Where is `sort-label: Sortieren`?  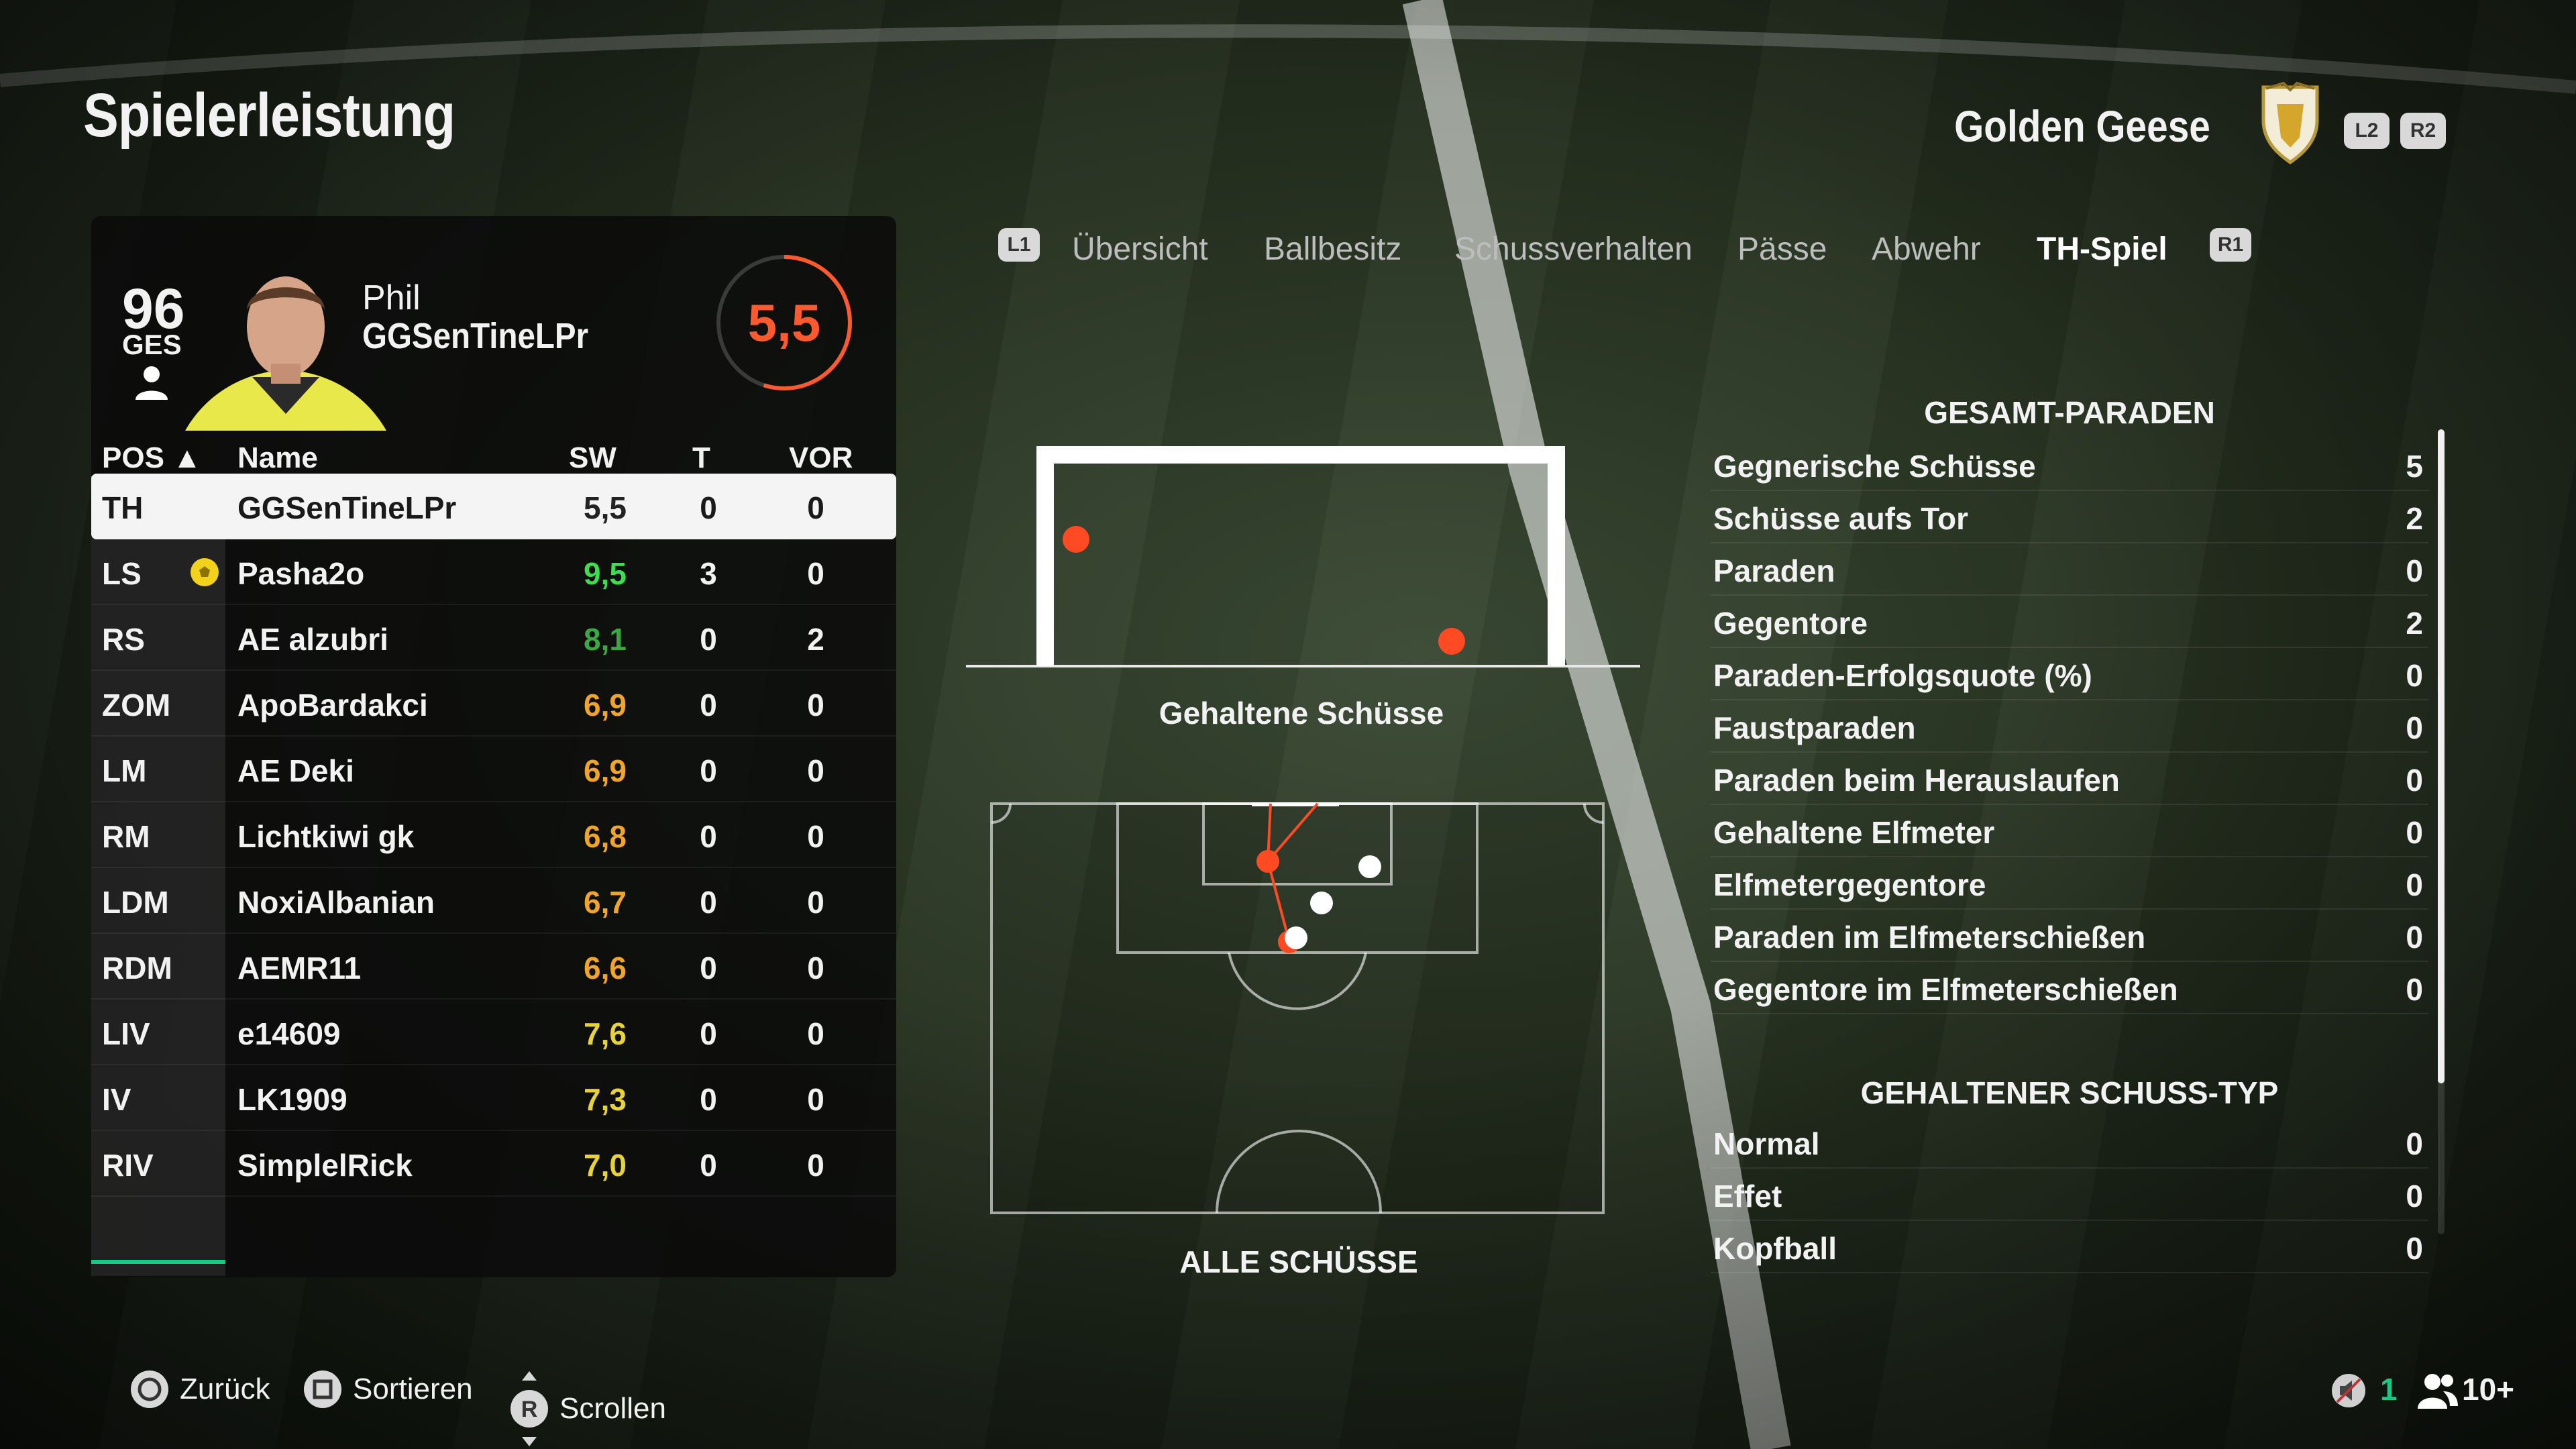
sort-label: Sortieren is located at coordinates (413, 1389).